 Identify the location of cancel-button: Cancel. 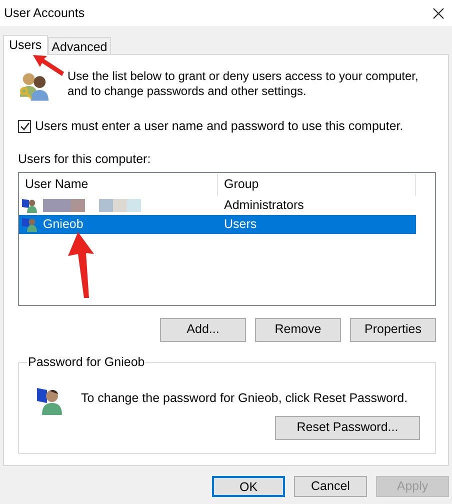
(330, 486).